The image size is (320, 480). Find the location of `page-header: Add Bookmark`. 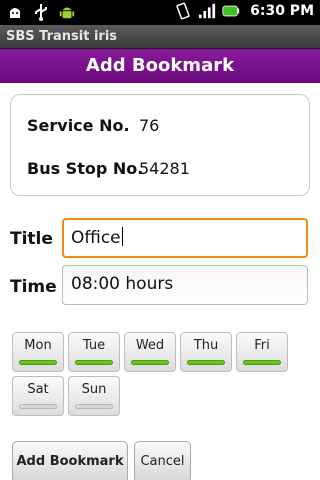

page-header: Add Bookmark is located at coordinates (160, 66).